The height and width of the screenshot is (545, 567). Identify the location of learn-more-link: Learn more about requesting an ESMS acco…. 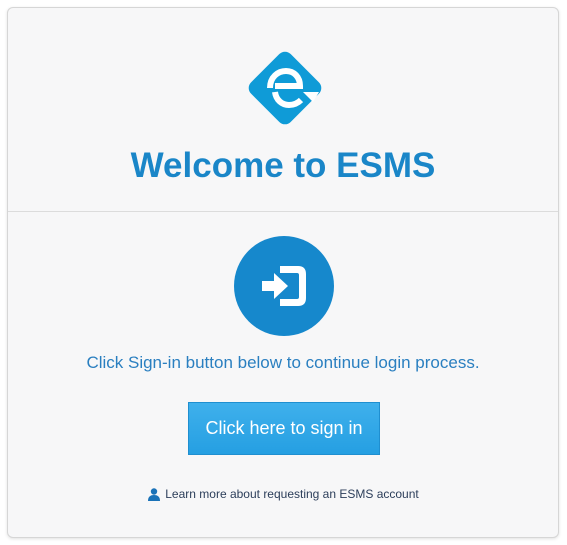
(292, 494).